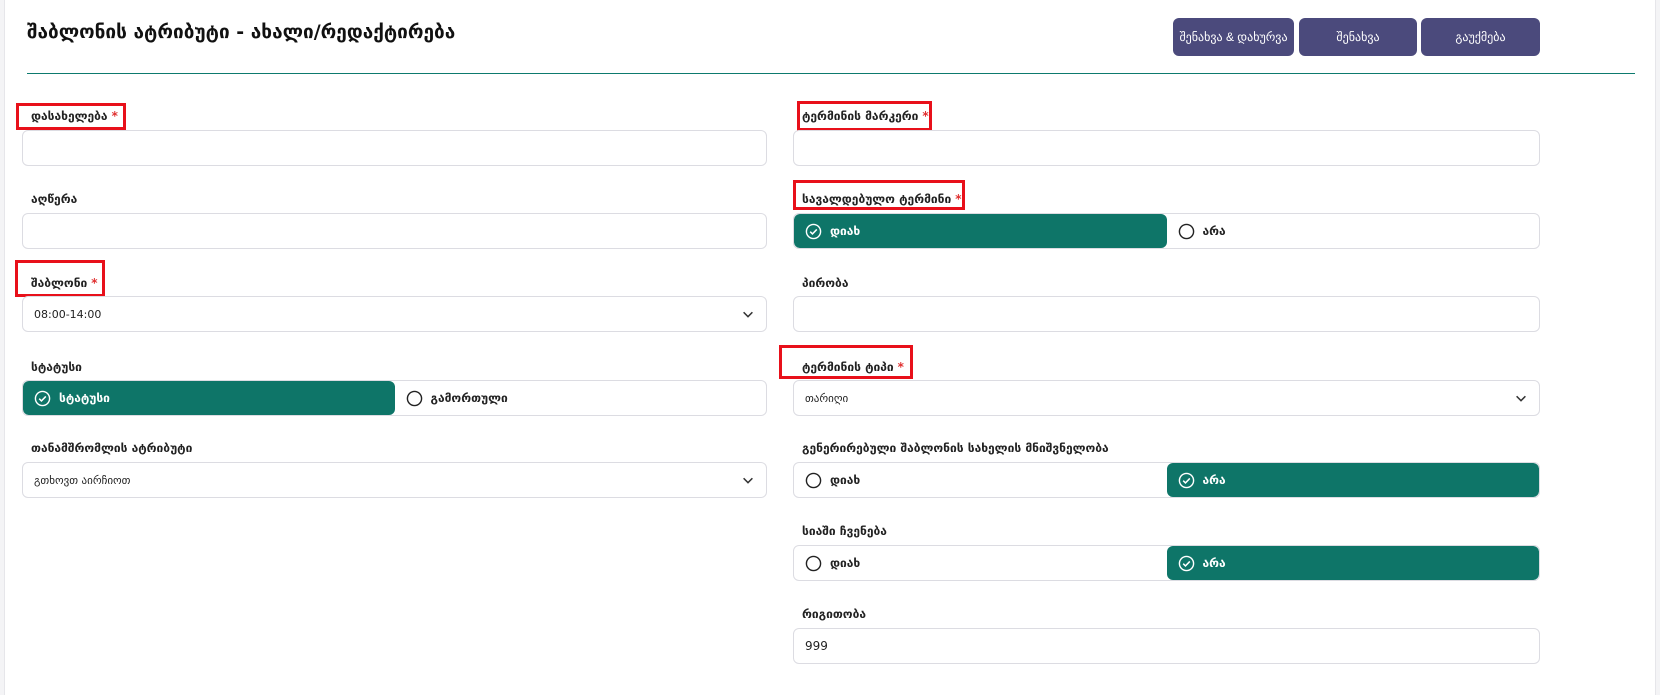 The width and height of the screenshot is (1660, 695). Describe the element at coordinates (1214, 231) in the screenshot. I see `required-term-no-label: არა` at that location.